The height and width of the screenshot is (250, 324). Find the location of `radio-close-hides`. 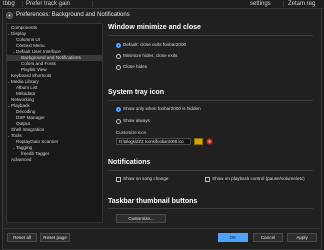

radio-close-hides is located at coordinates (118, 67).